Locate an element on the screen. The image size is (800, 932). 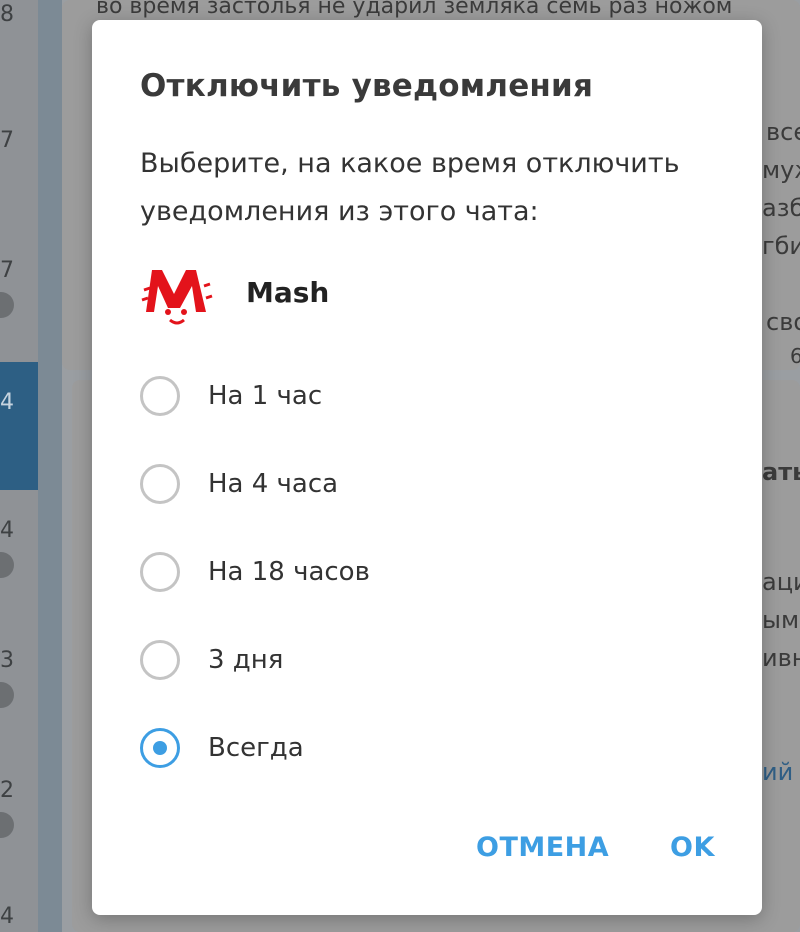
message-text: муж is located at coordinates (781, 170).